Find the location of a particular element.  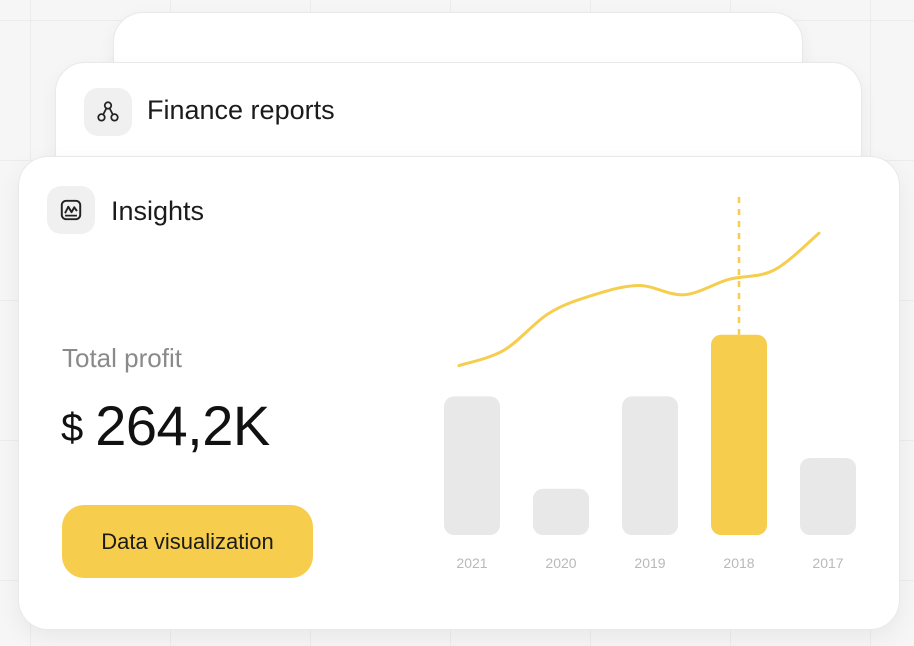

x-axis-ticks: 2021 2020 2019 2018 2017 is located at coordinates (649, 563).